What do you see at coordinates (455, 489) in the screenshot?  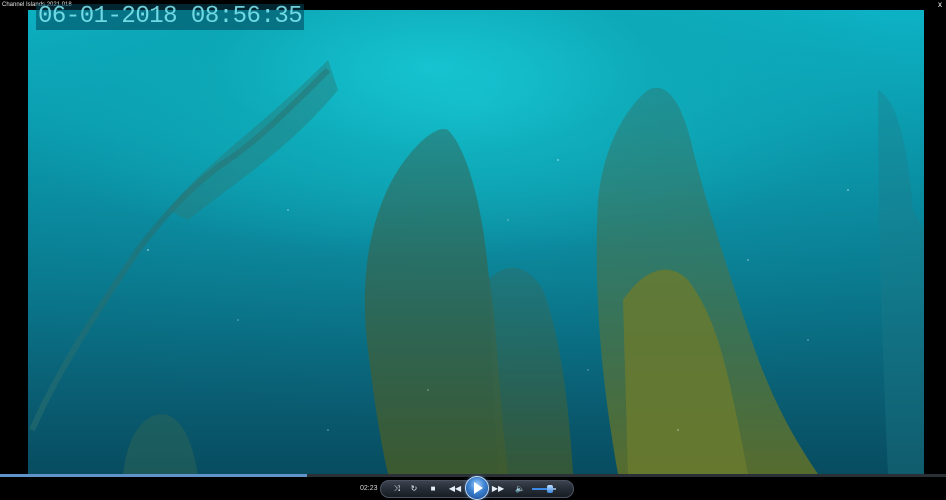 I see `previous-icon: ◀◀` at bounding box center [455, 489].